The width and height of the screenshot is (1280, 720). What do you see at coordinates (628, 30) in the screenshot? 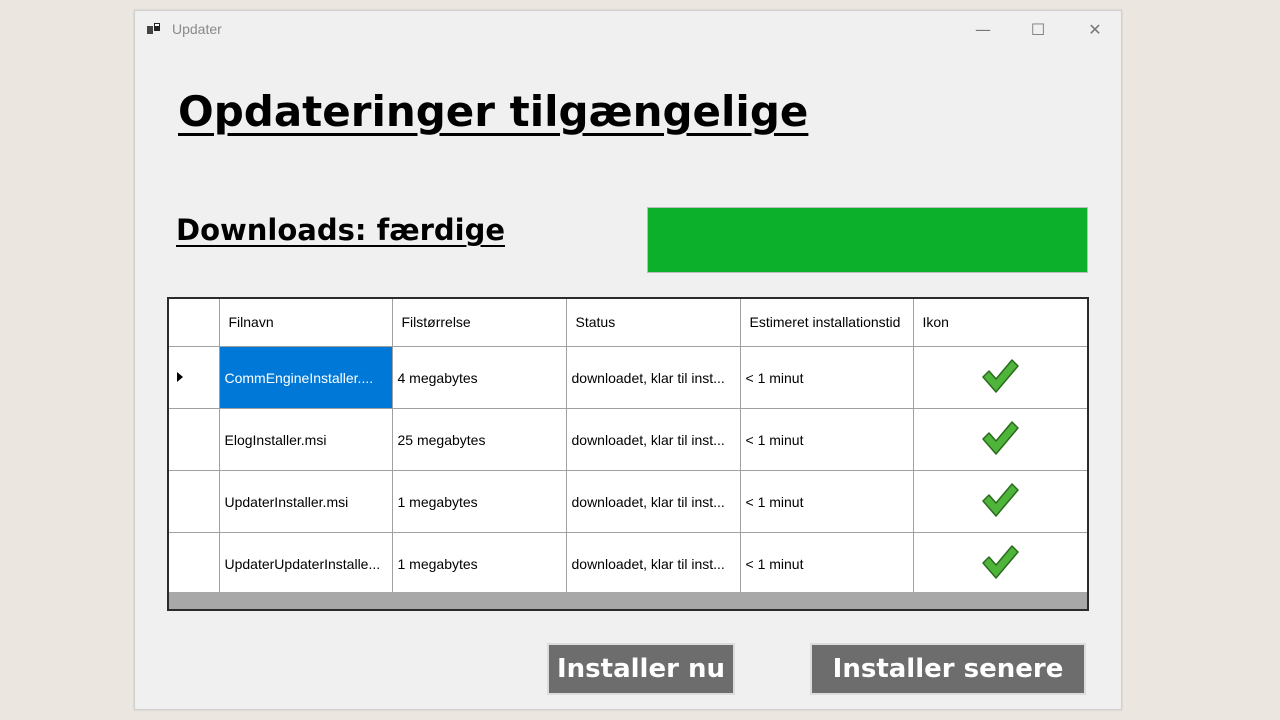
I see `title-bar: Updater — ☐ ✕` at bounding box center [628, 30].